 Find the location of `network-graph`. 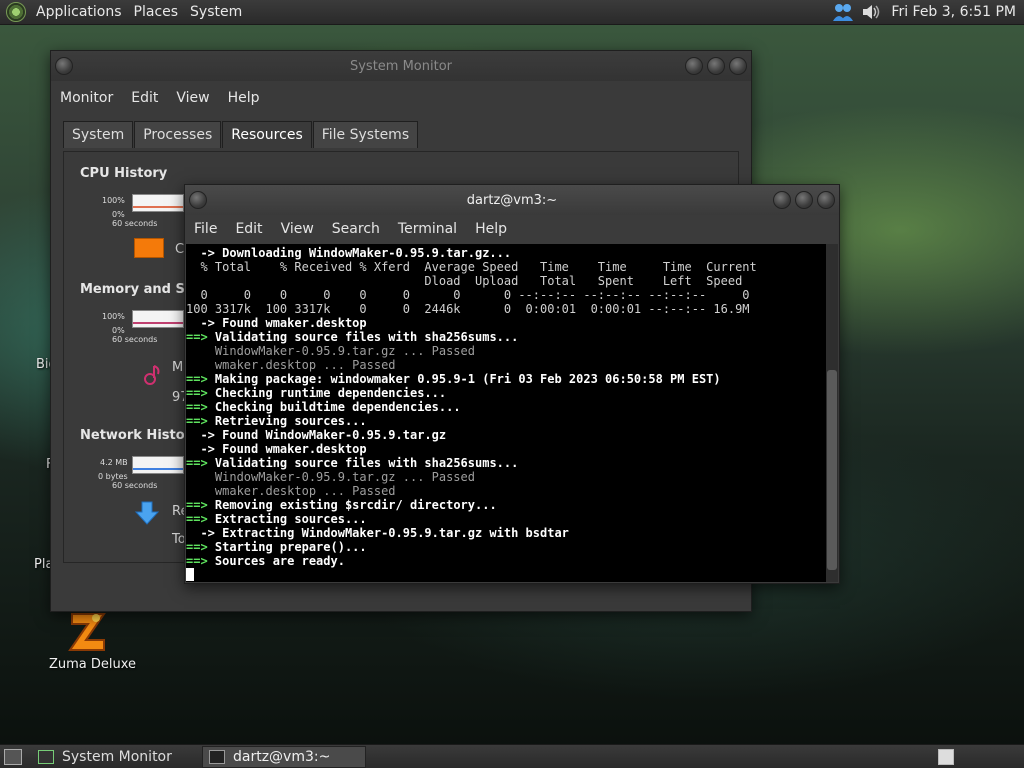

network-graph is located at coordinates (158, 465).